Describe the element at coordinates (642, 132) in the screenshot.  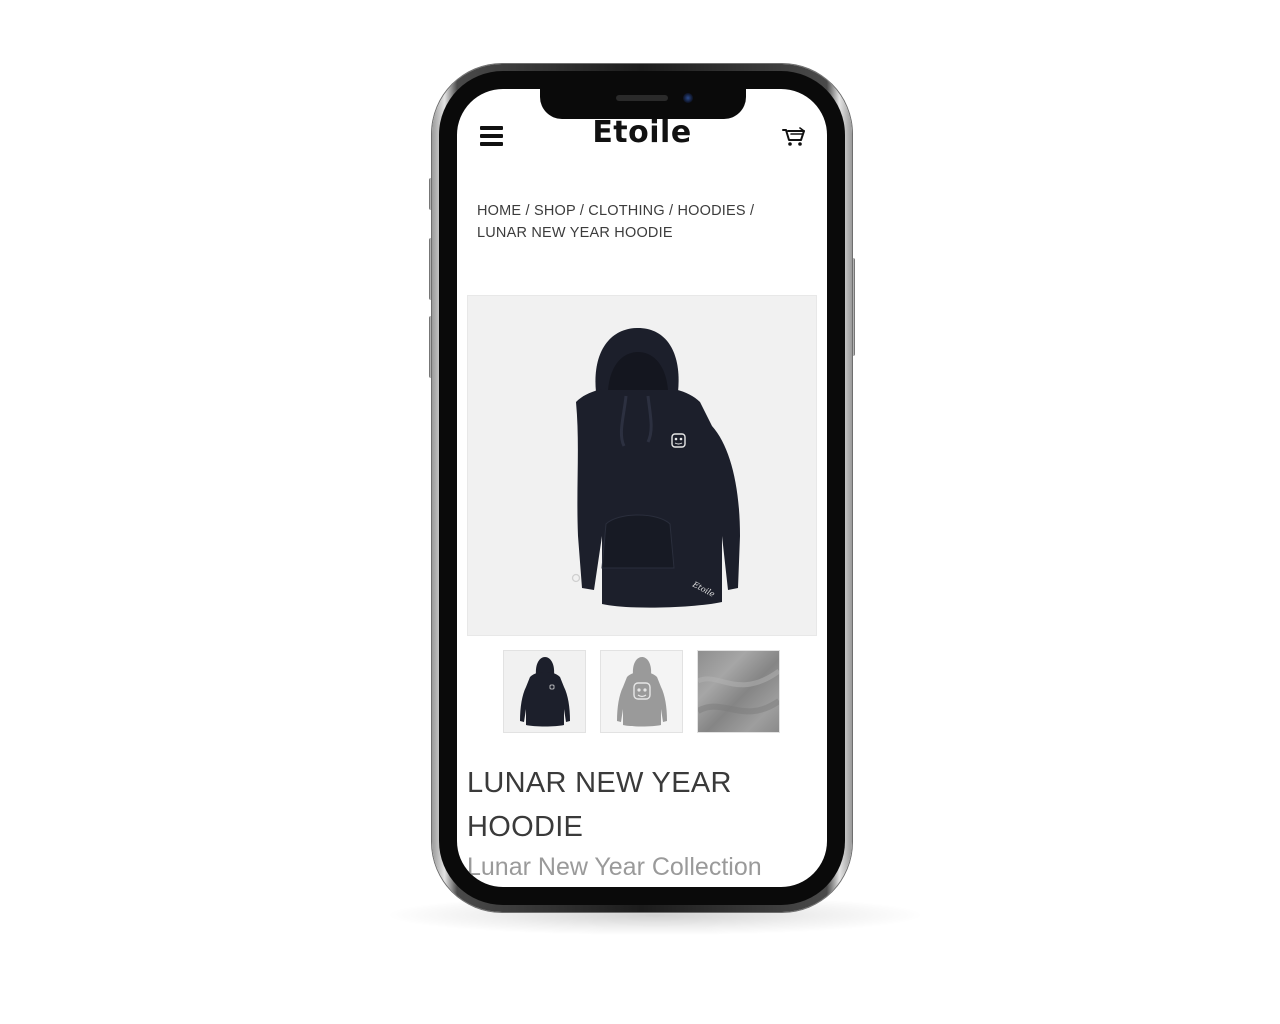
I see `brand-logo: Etoile` at that location.